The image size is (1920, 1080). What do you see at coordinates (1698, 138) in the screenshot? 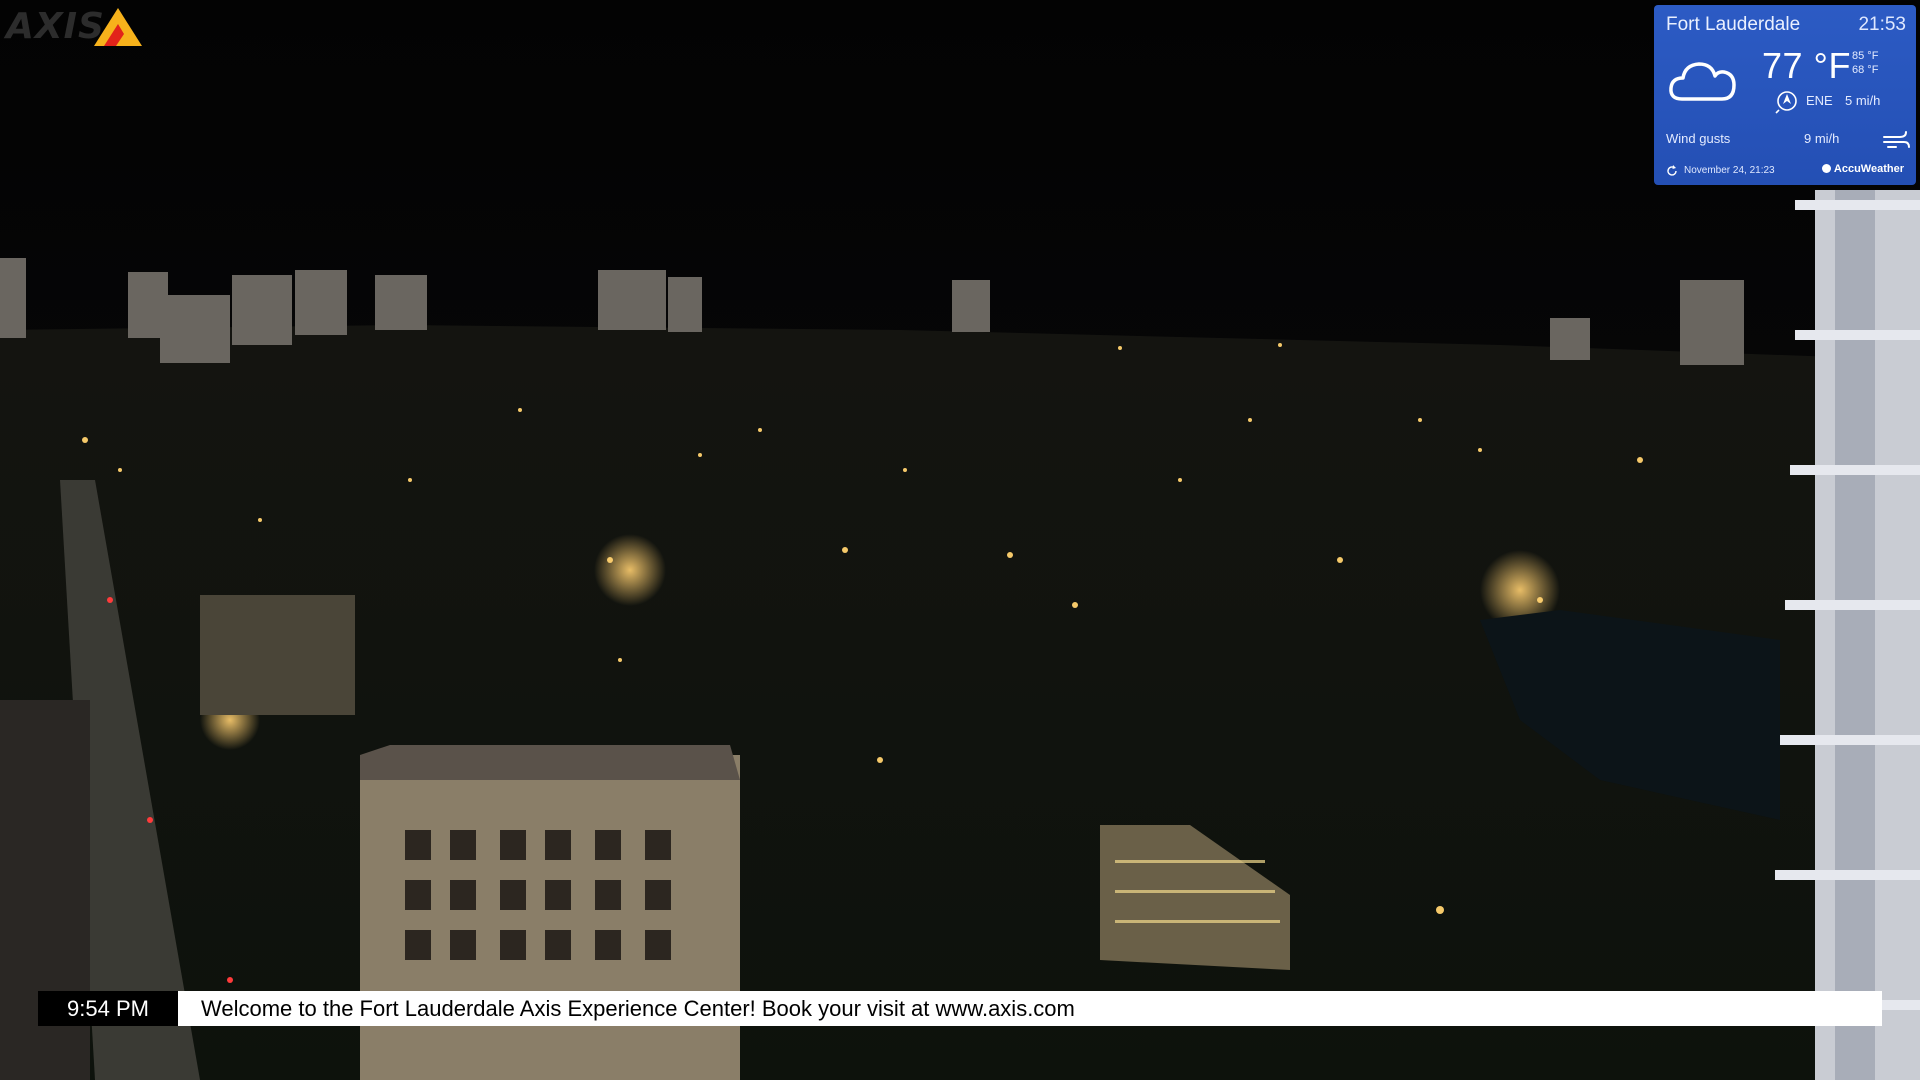
I see `gusts-label: Wind gusts` at bounding box center [1698, 138].